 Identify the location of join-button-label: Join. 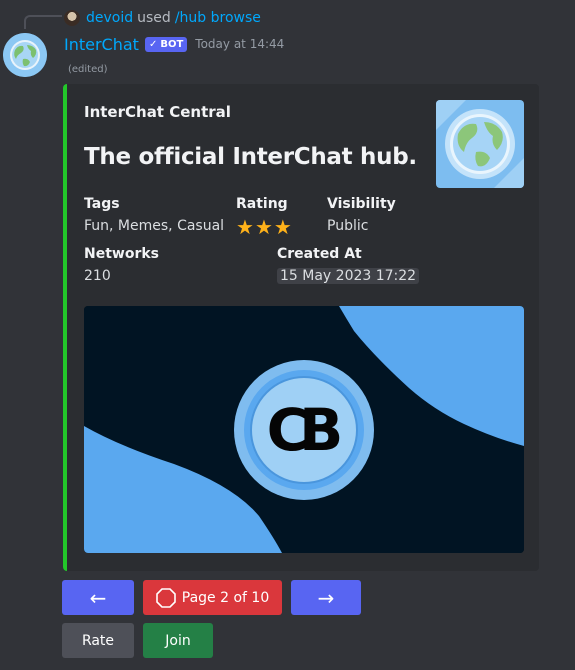
(178, 640).